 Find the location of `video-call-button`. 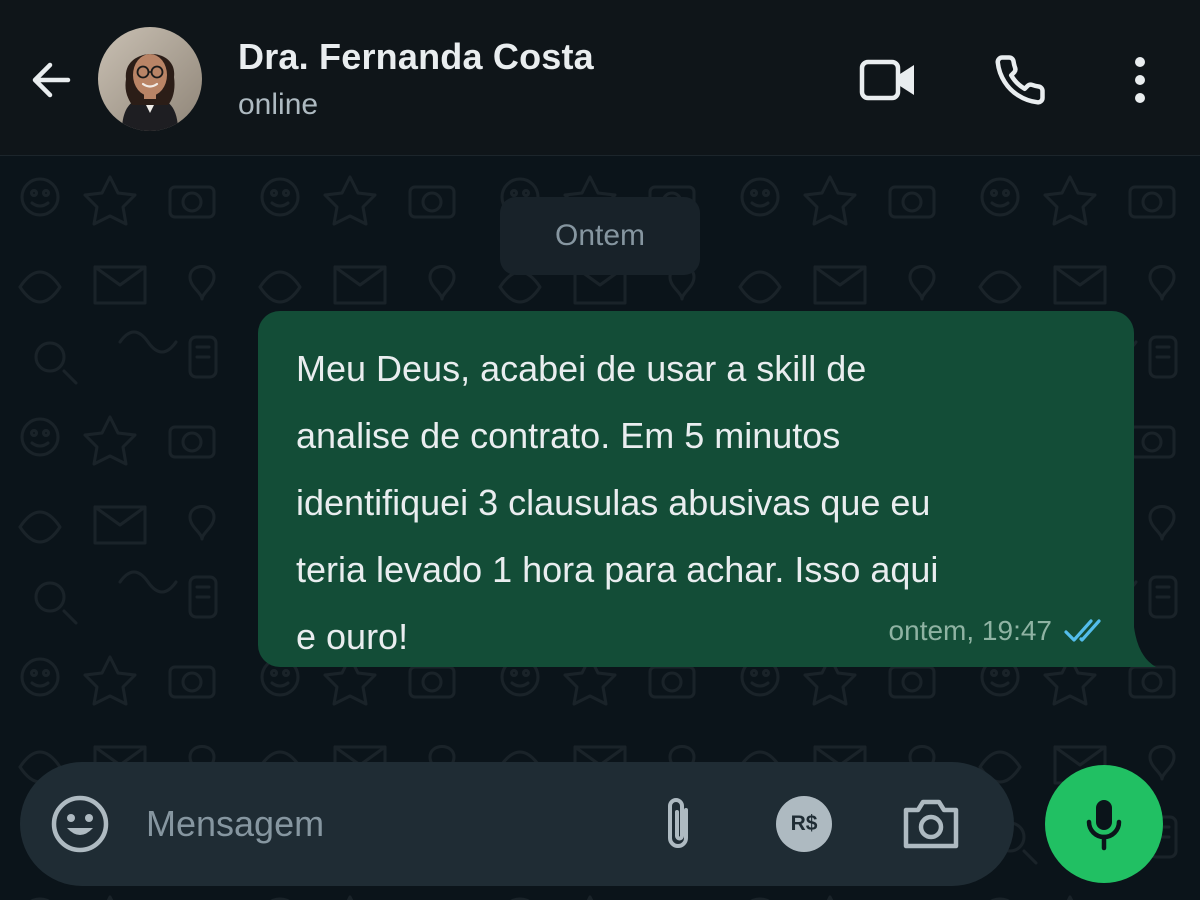

video-call-button is located at coordinates (888, 80).